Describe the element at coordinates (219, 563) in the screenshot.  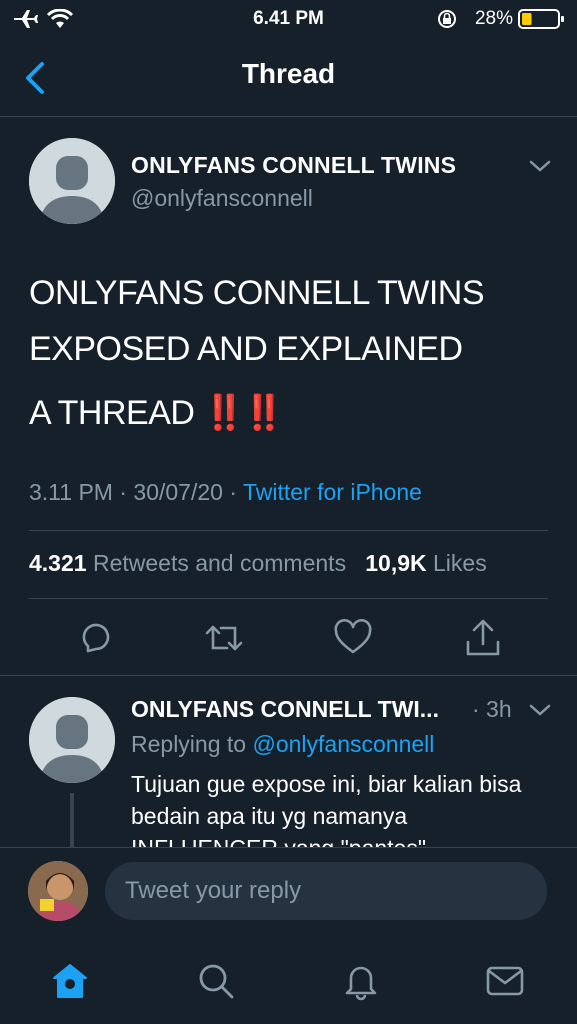
I see `retweets-label: Retweets and comments` at that location.